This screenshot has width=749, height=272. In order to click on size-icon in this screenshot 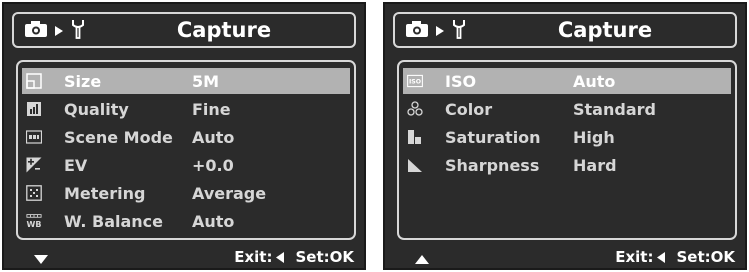, I will do `click(34, 81)`.